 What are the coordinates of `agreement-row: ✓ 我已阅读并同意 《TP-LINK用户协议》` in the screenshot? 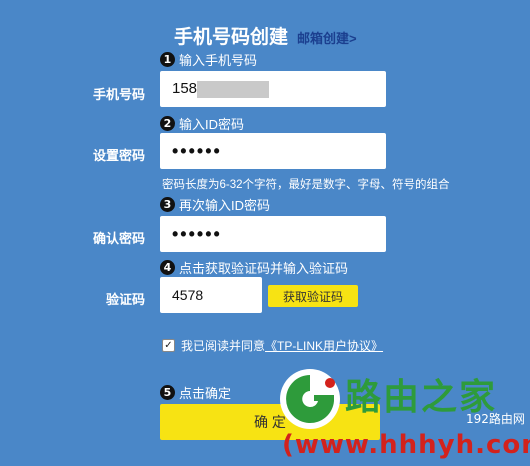 It's located at (272, 345).